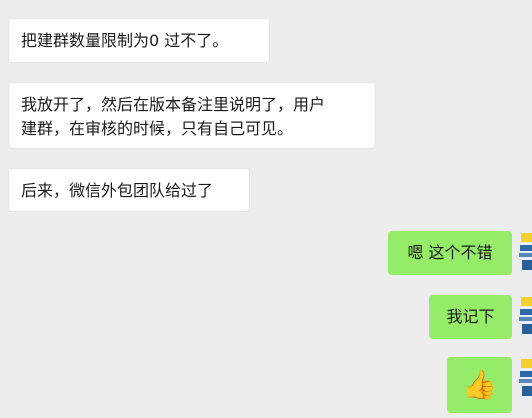  What do you see at coordinates (117, 190) in the screenshot?
I see `message-text: 后来，微信外包团队给过了` at bounding box center [117, 190].